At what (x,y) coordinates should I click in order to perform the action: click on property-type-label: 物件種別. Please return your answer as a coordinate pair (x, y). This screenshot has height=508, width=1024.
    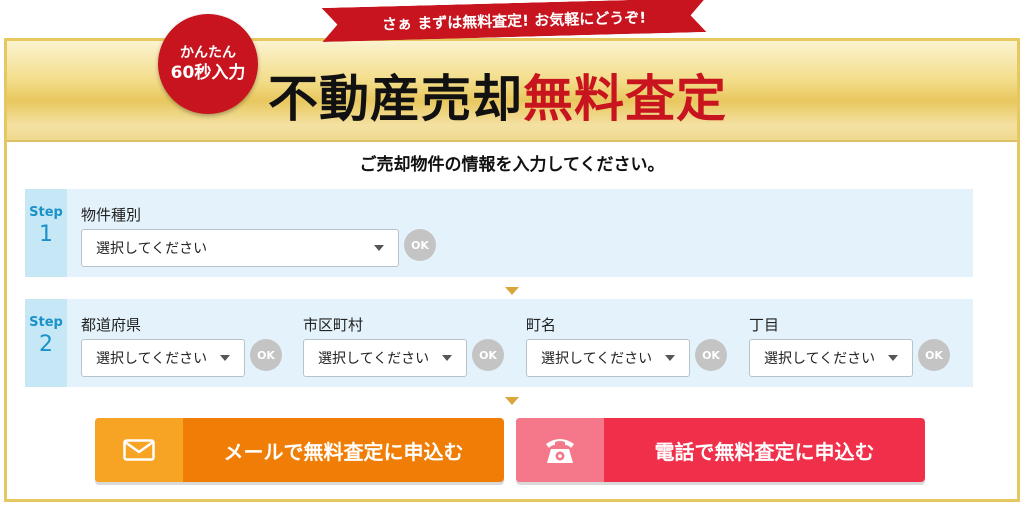
    Looking at the image, I should click on (111, 215).